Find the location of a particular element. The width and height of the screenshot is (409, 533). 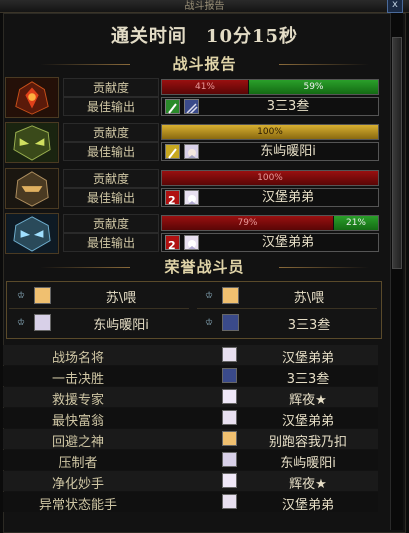

clear-time: 通关时间 10分15秒 is located at coordinates (204, 36).